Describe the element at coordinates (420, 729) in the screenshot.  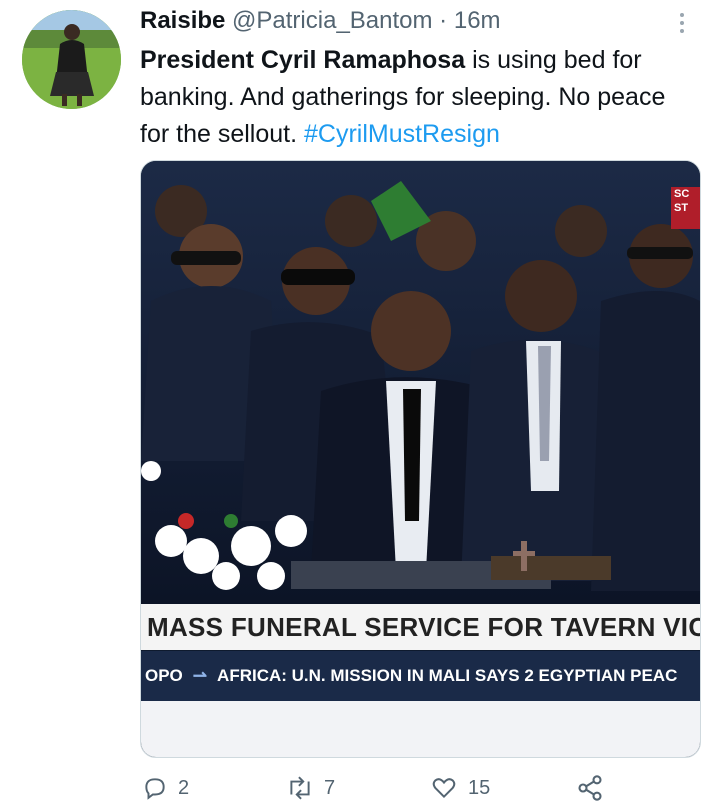
I see `media-bottom-strip` at that location.